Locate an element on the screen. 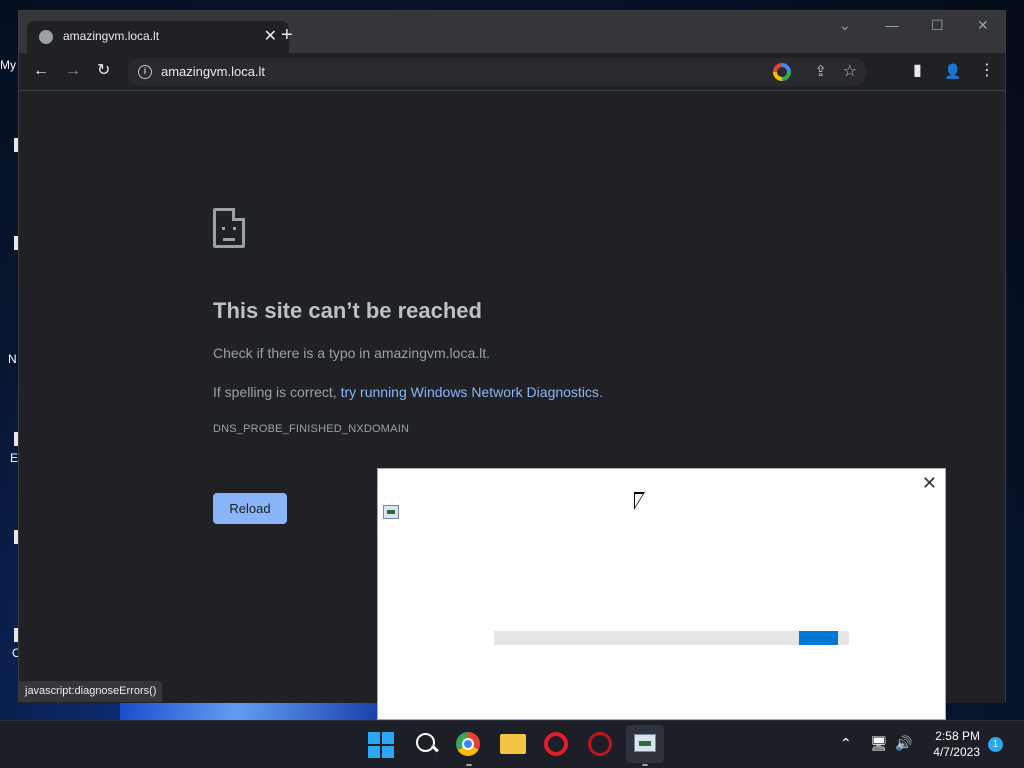 This screenshot has width=1024, height=768. profile-icon: 👤 is located at coordinates (952, 71).